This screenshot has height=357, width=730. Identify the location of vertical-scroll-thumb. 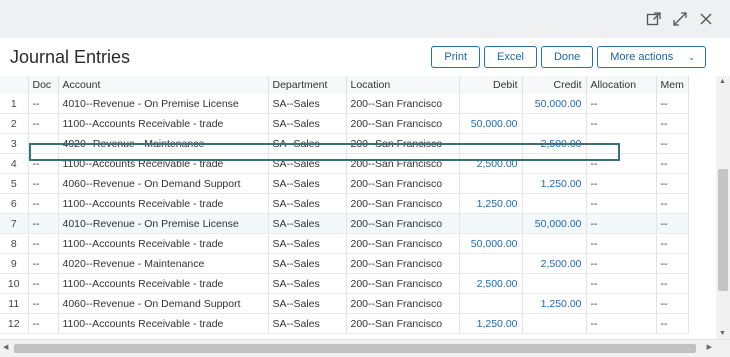
(723, 230).